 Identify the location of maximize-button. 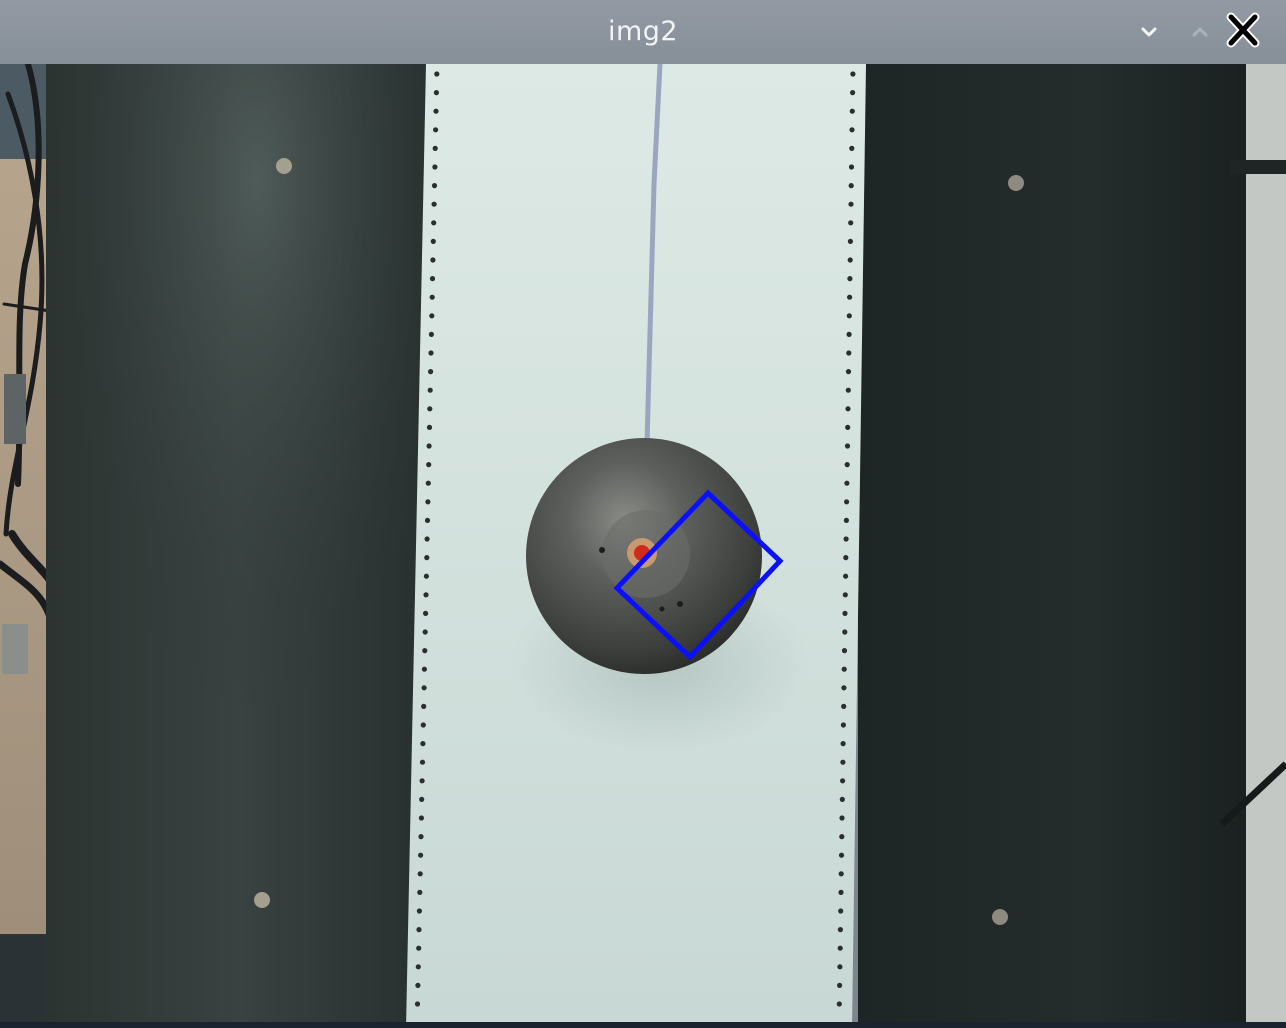
(1200, 32).